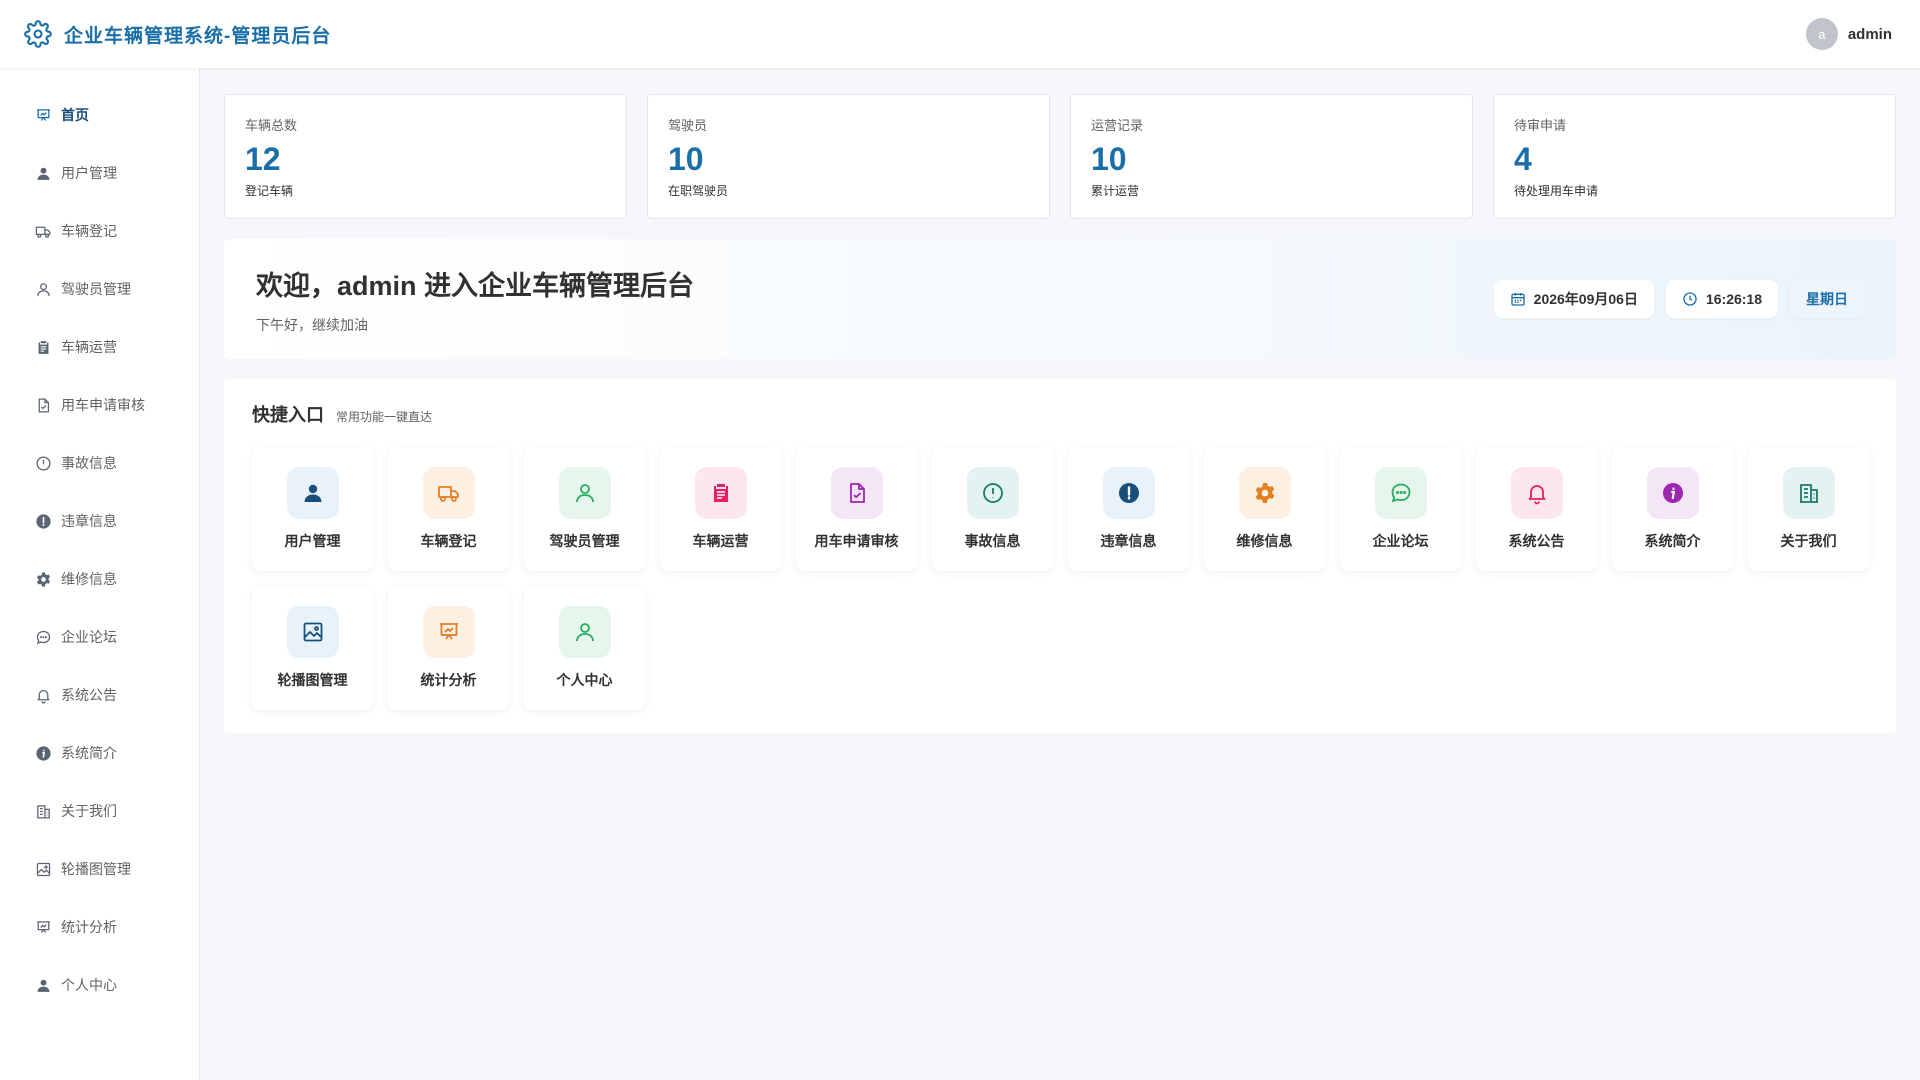  I want to click on sidebar-item-1: 用户管理, so click(99, 173).